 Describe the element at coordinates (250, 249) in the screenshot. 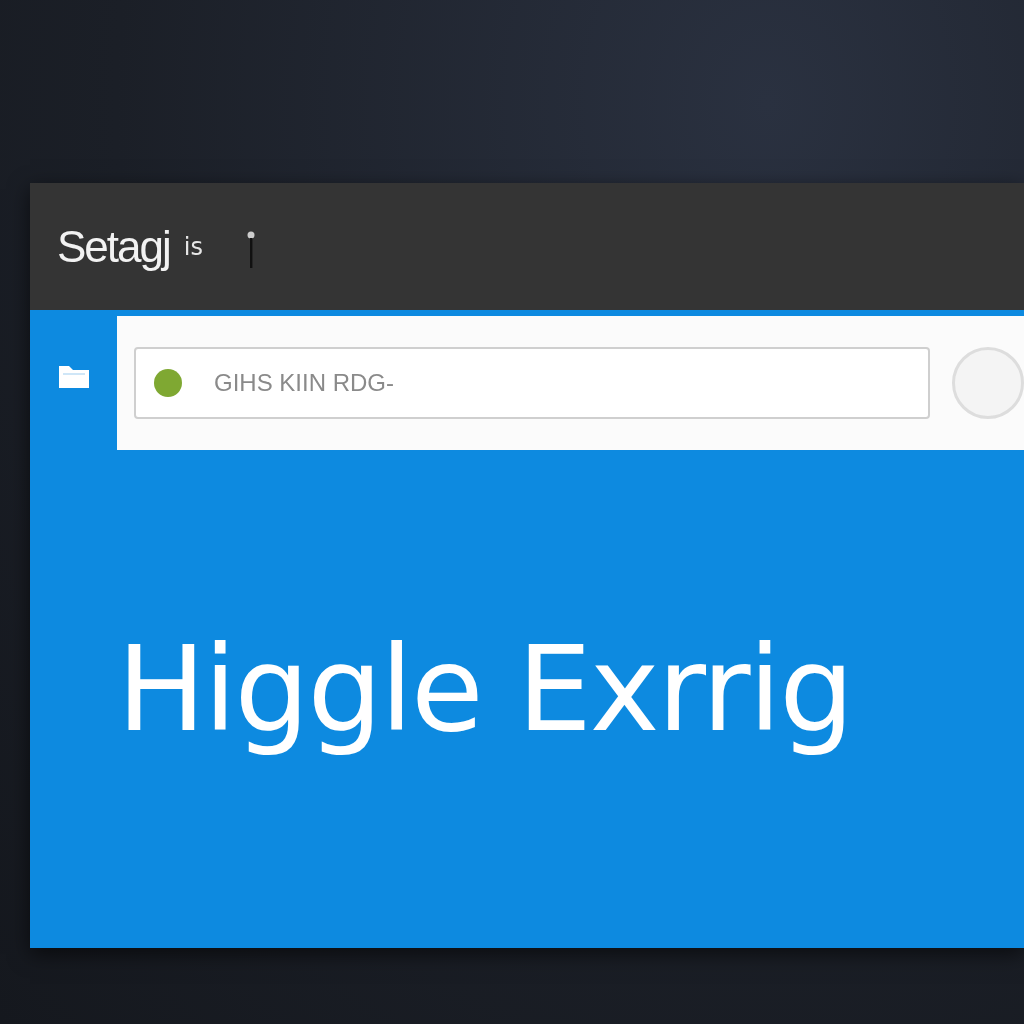

I see `text-cursor-icon` at that location.